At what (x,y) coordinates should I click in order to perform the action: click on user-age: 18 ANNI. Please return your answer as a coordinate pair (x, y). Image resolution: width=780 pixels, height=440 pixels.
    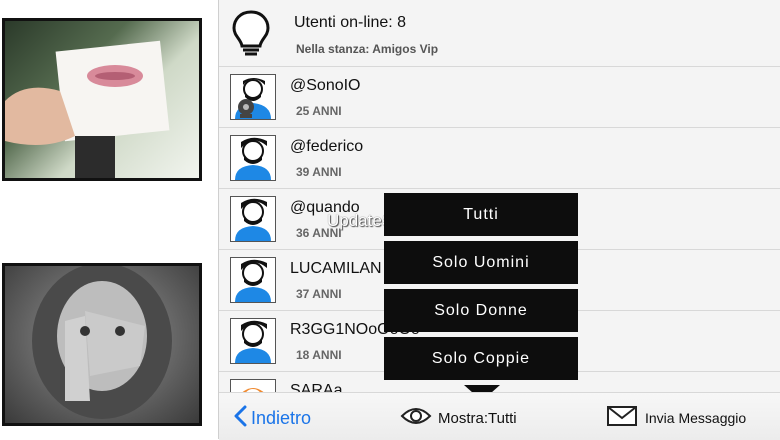
    Looking at the image, I should click on (319, 355).